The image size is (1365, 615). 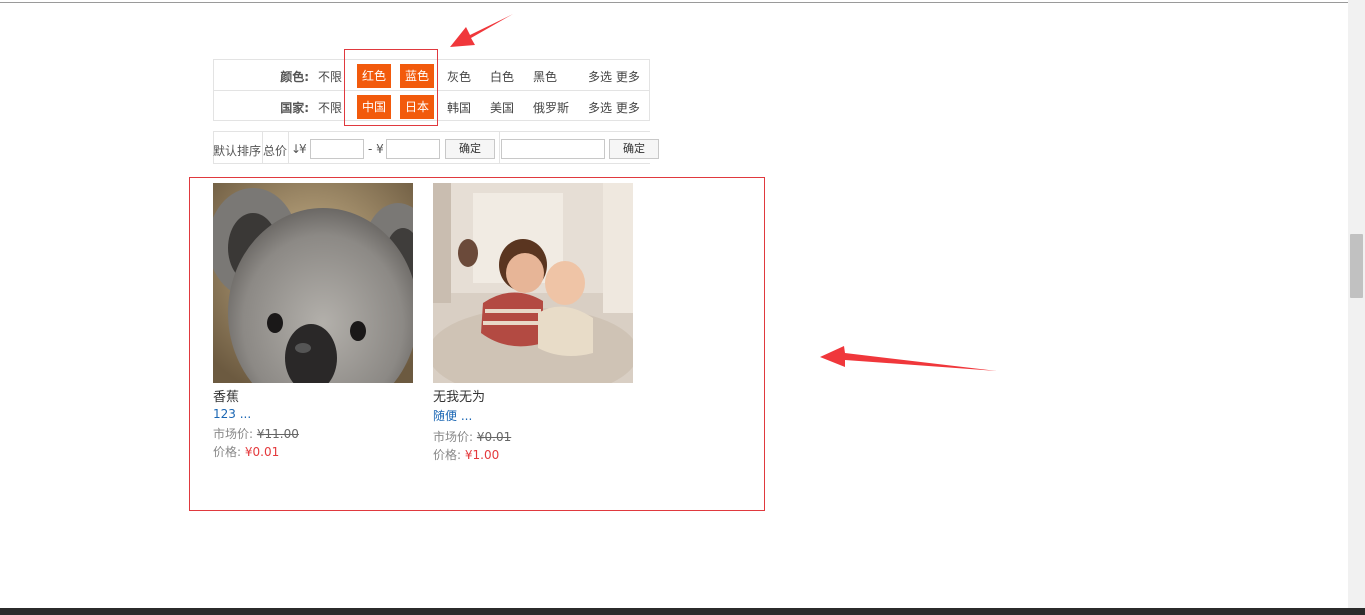 I want to click on search-input, so click(x=553, y=149).